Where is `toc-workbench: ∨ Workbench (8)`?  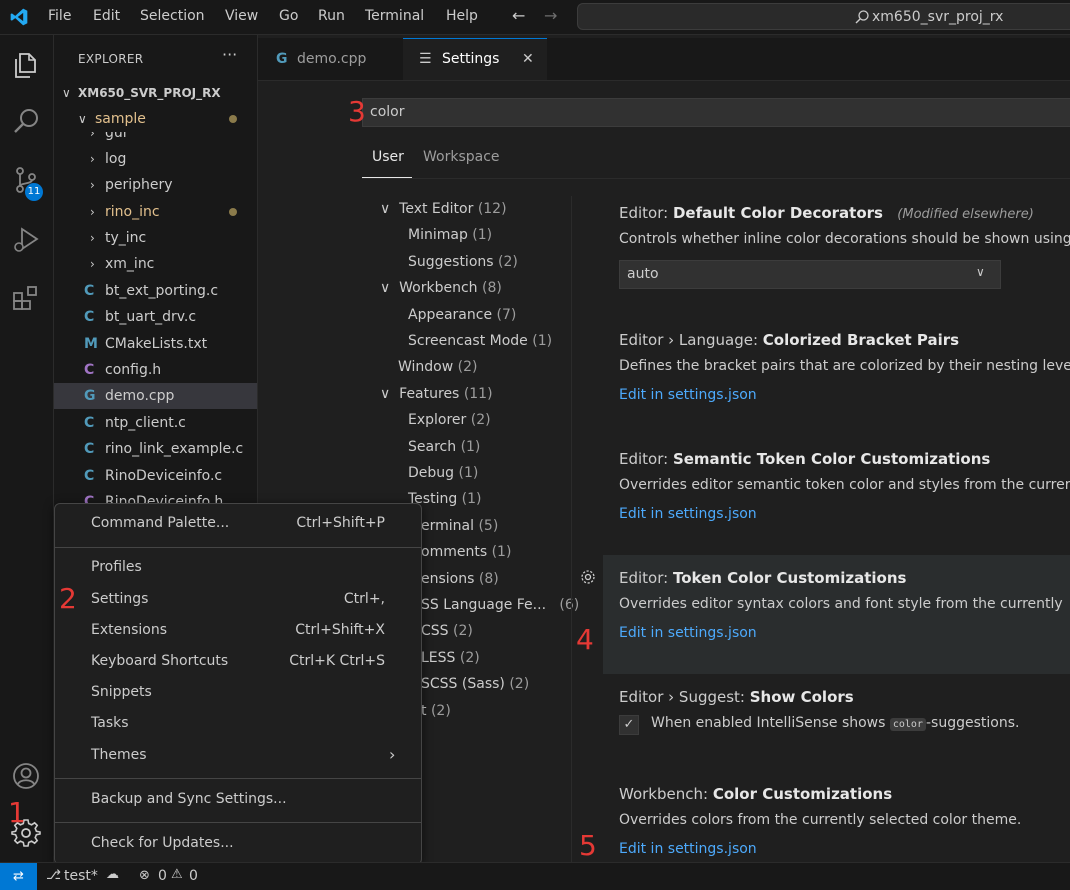 toc-workbench: ∨ Workbench (8) is located at coordinates (441, 288).